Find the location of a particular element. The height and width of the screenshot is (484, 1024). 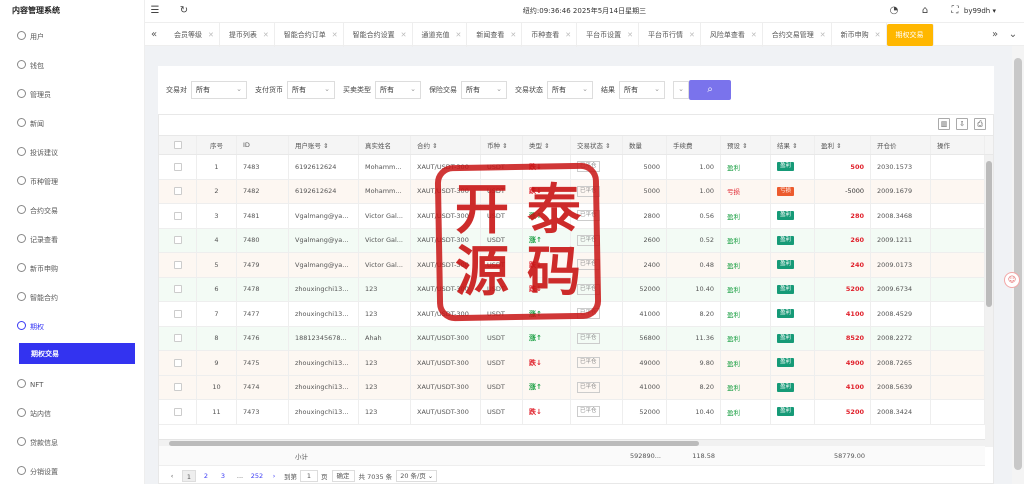

sidebar-item-message: 站内信 is located at coordinates (72, 413).